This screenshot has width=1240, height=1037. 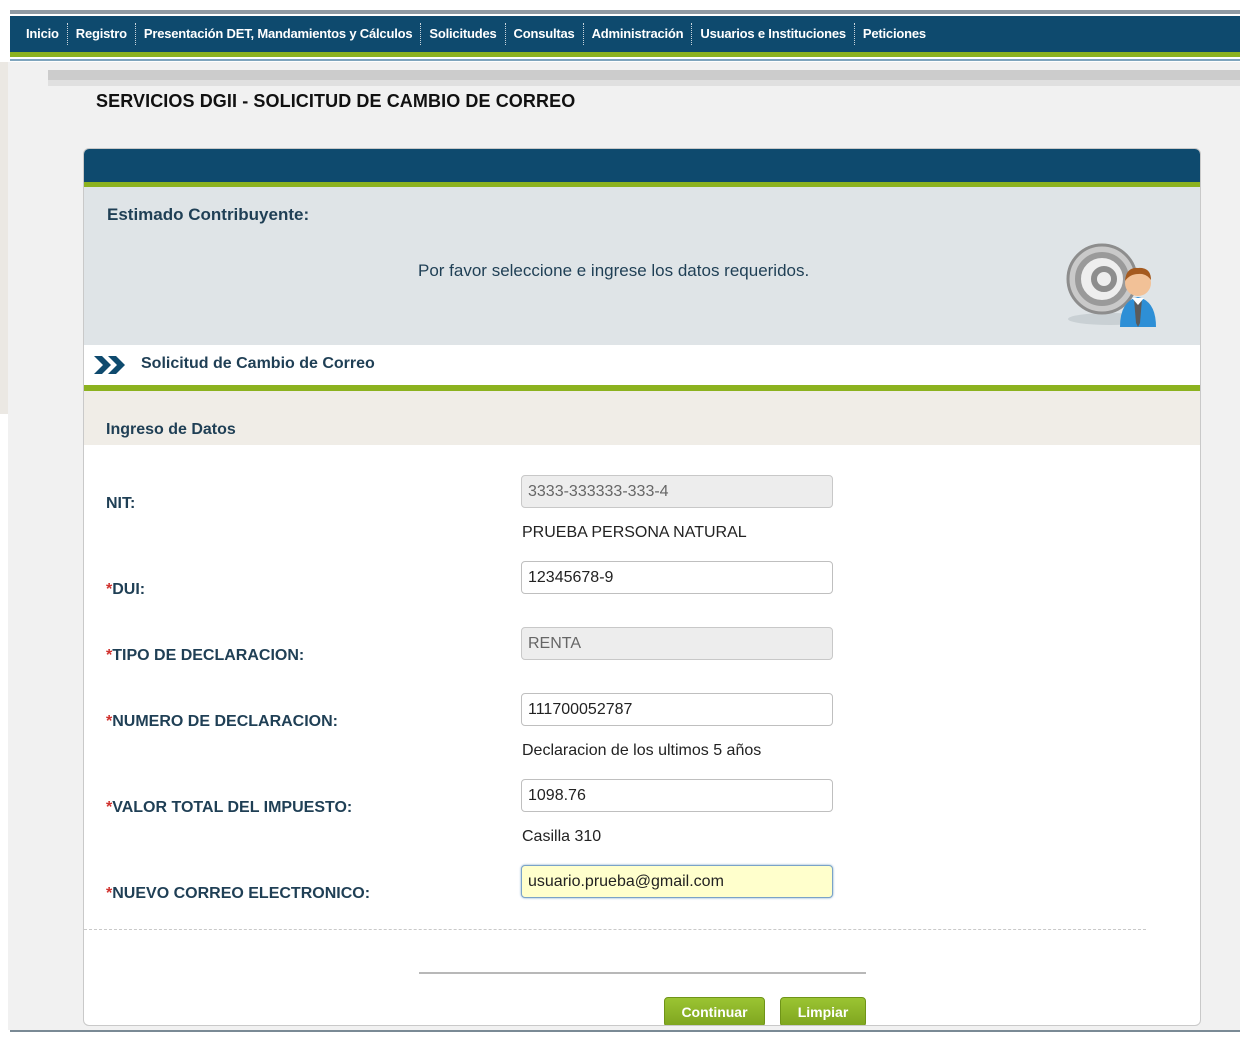 What do you see at coordinates (625, 12) in the screenshot?
I see `top-border` at bounding box center [625, 12].